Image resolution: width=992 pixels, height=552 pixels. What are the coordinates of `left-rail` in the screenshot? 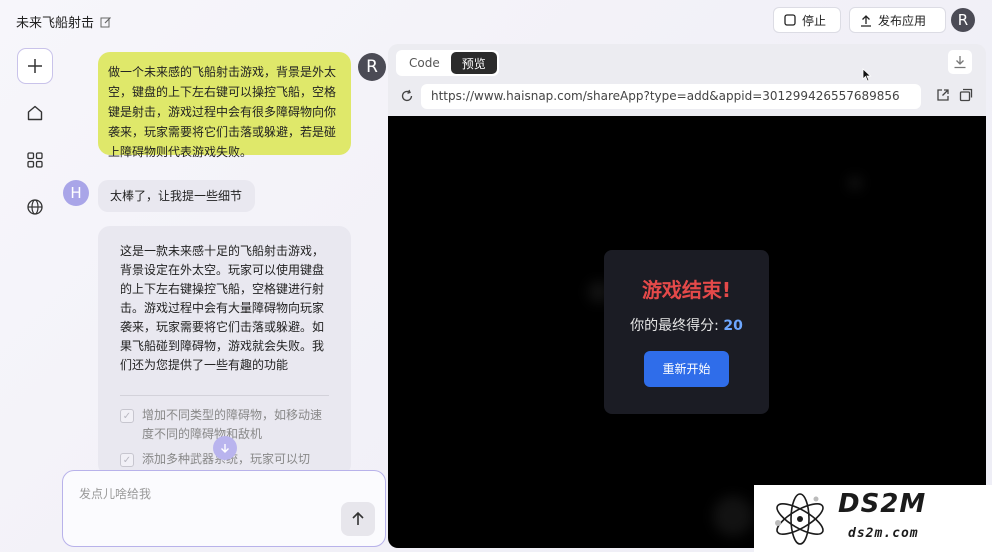 It's located at (35, 142).